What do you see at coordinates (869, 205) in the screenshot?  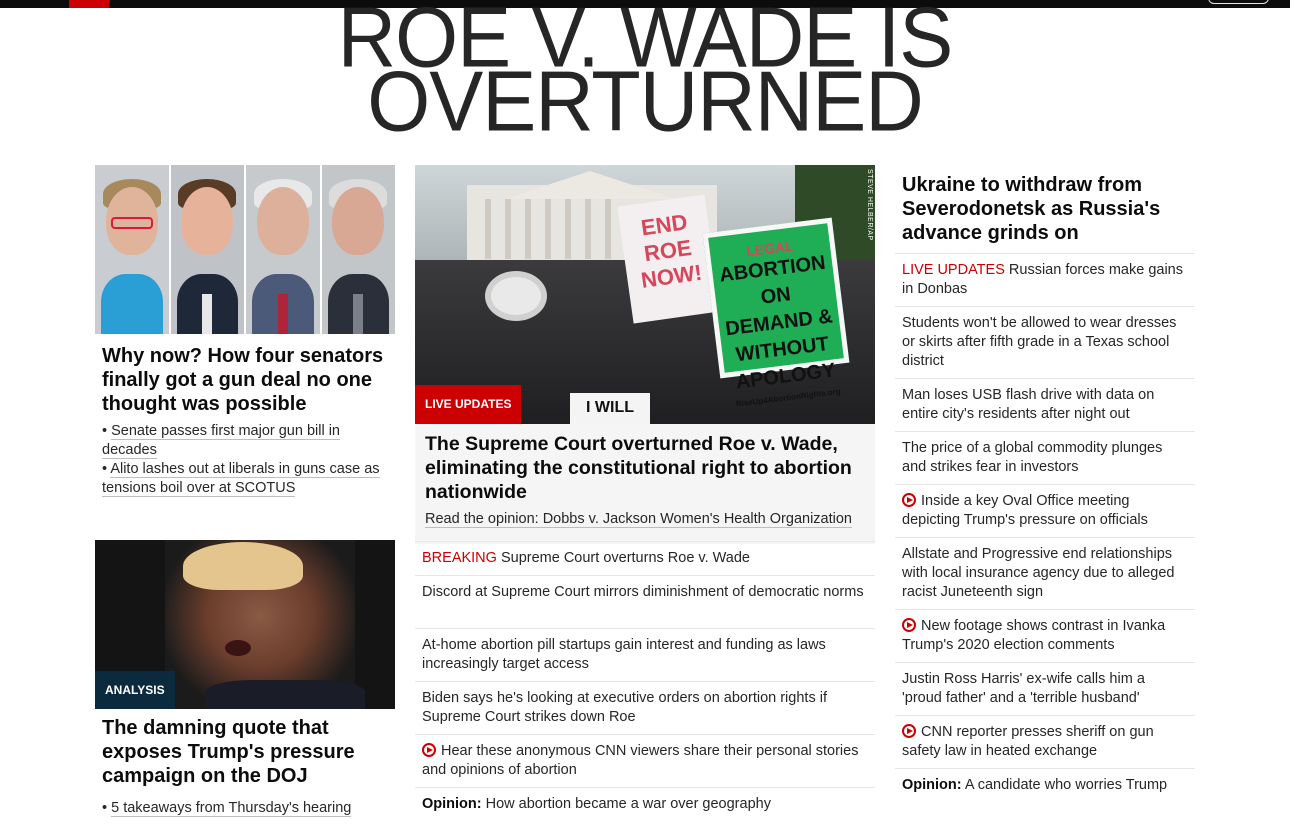 I see `photo-credit: STEVE HELBER/AP` at bounding box center [869, 205].